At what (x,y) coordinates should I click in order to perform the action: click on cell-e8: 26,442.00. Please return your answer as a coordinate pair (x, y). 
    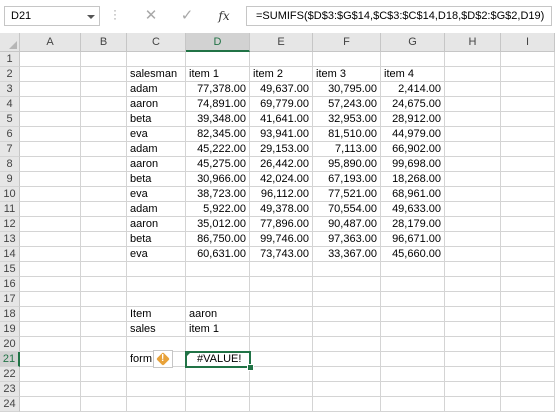
    Looking at the image, I should click on (281, 164).